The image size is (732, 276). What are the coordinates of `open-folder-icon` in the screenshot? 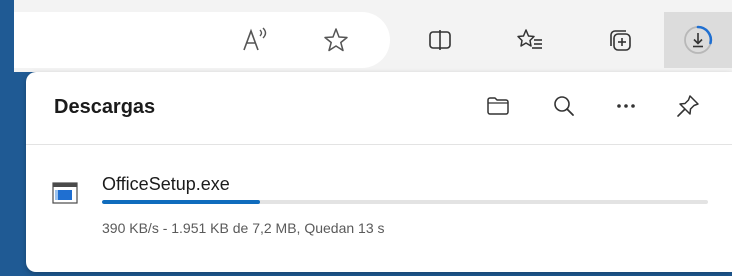 It's located at (498, 106).